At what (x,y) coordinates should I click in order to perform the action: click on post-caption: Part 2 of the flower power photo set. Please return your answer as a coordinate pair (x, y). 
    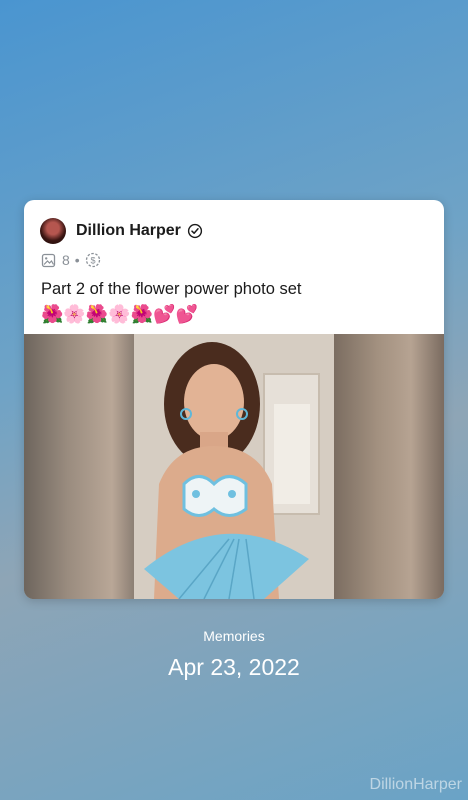
    Looking at the image, I should click on (171, 289).